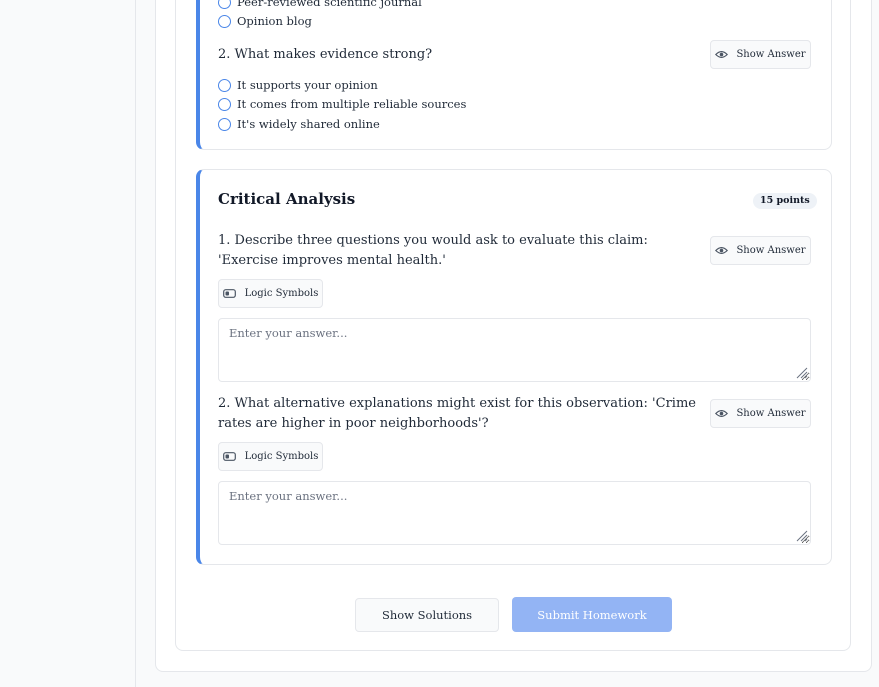  I want to click on question-body: What makes evidence strong?, so click(333, 54).